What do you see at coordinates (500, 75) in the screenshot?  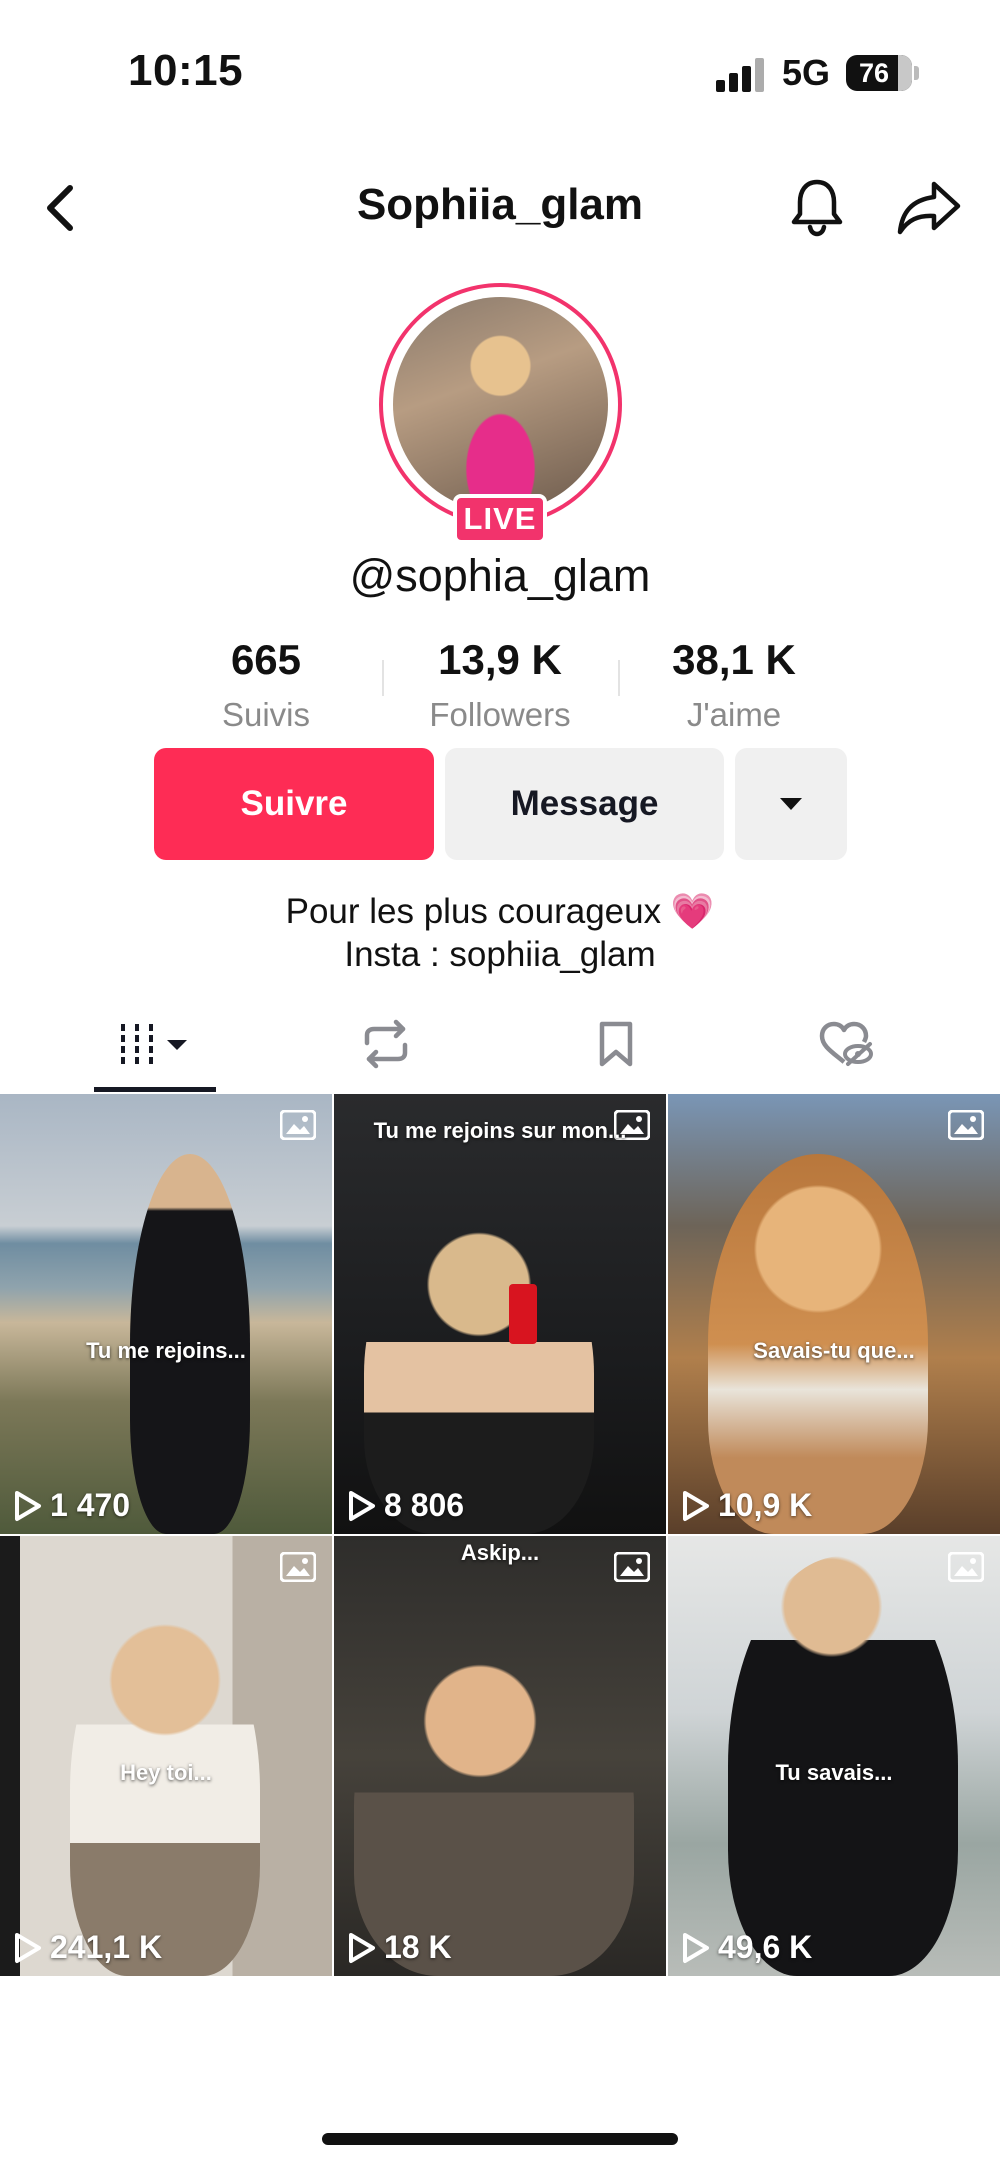 I see `status-bar: 10:15 5G 76` at bounding box center [500, 75].